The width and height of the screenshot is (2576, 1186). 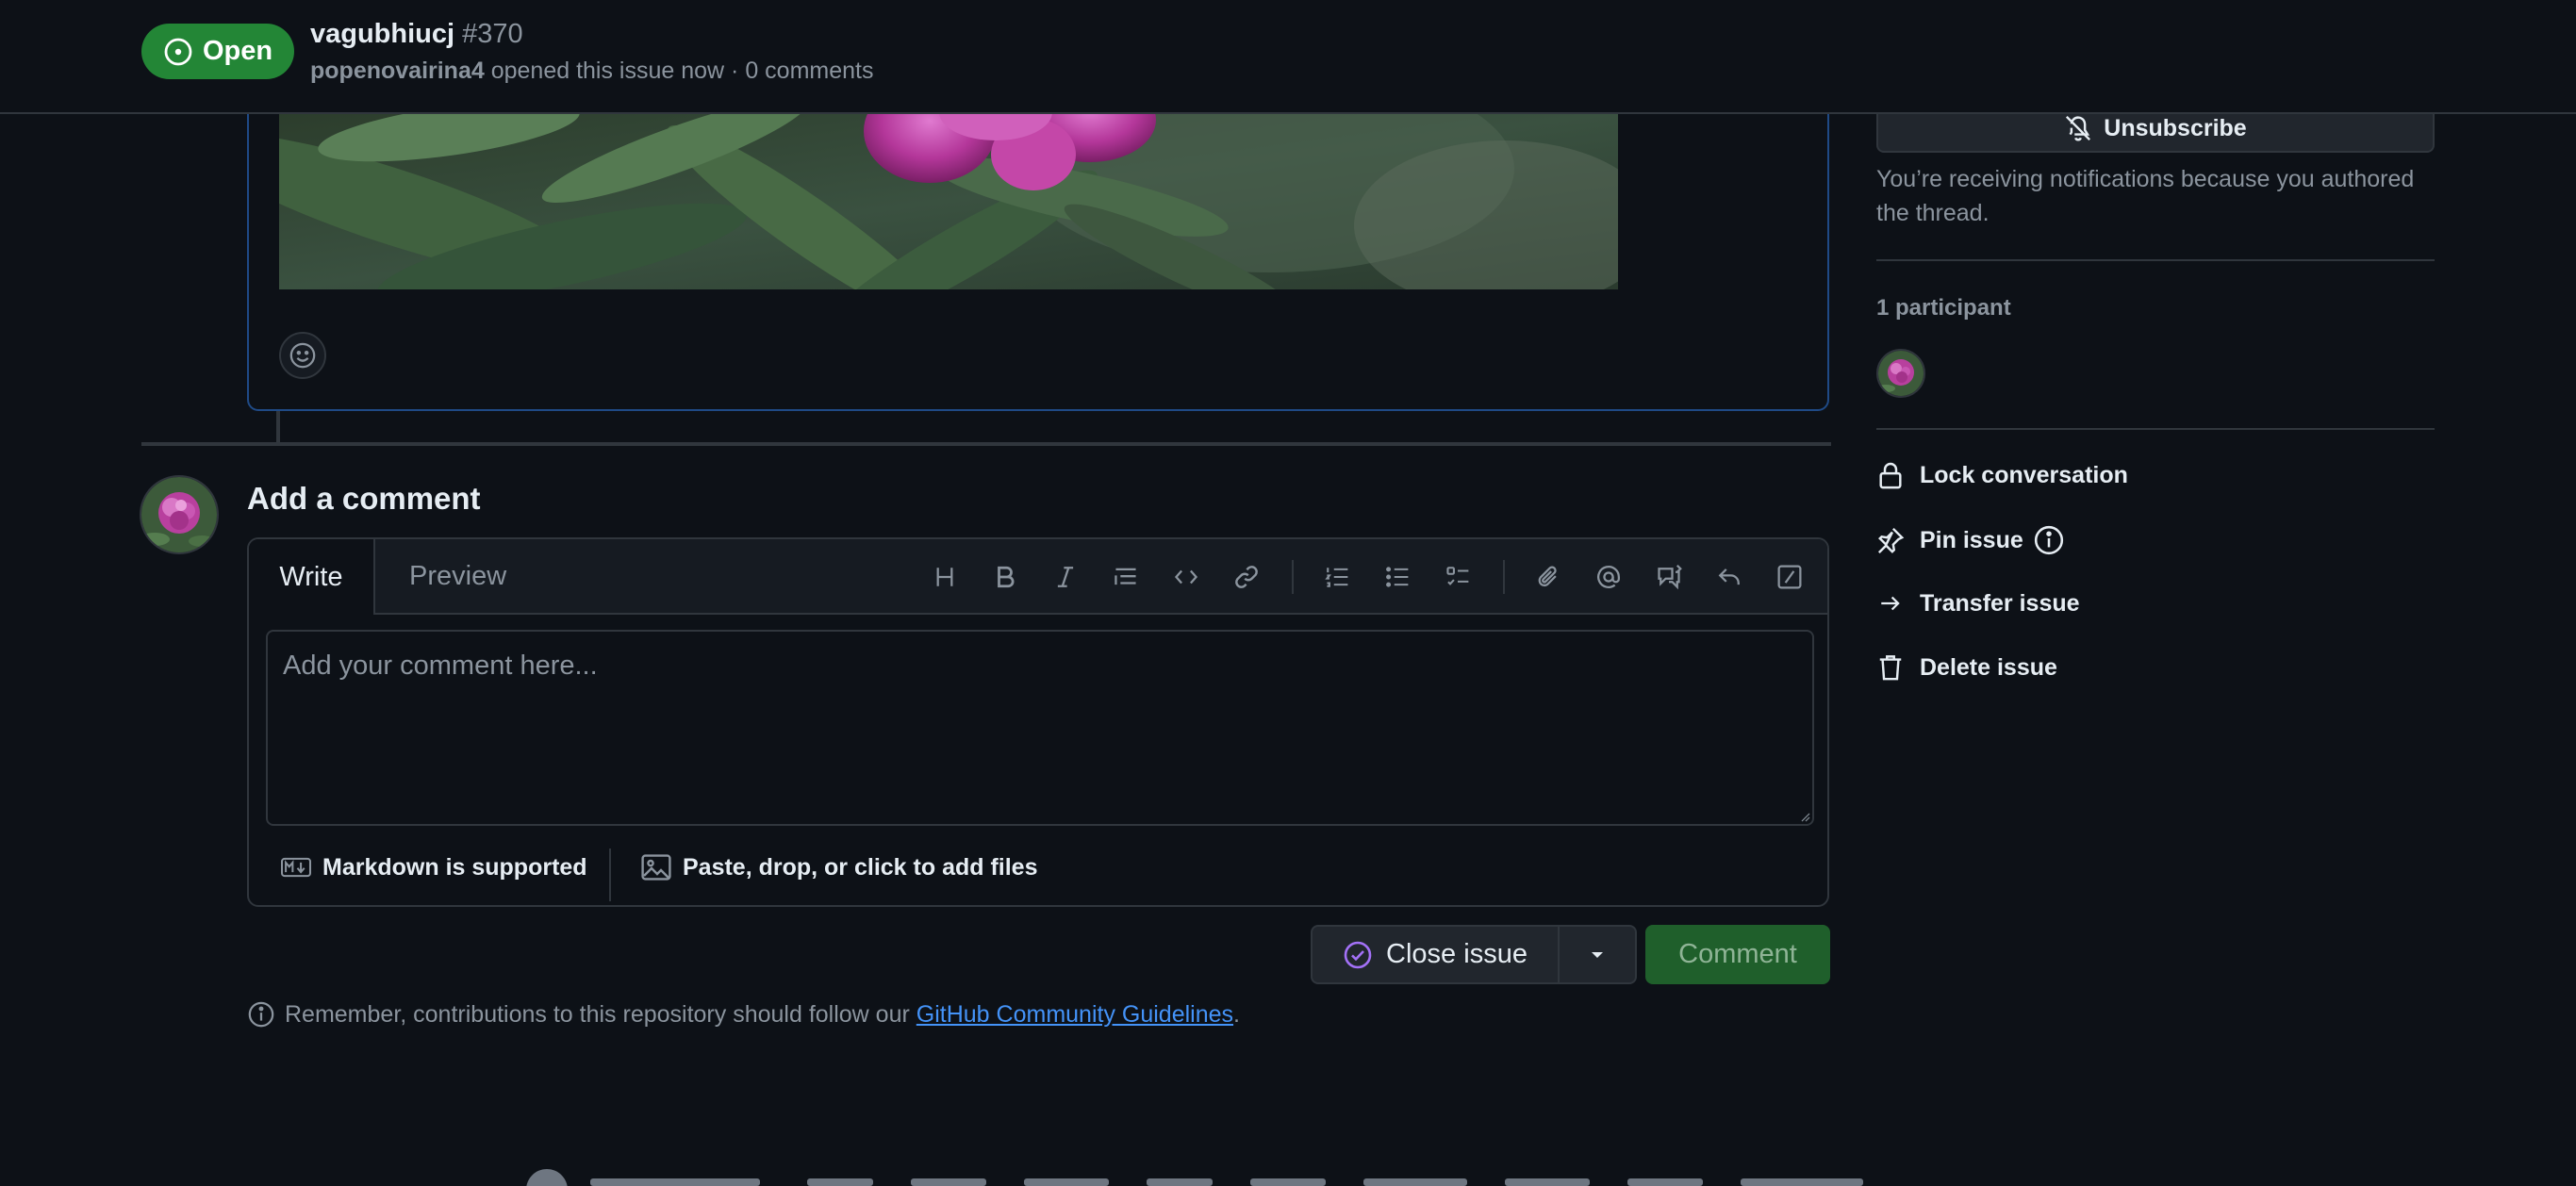 I want to click on trash-icon, so click(x=1890, y=667).